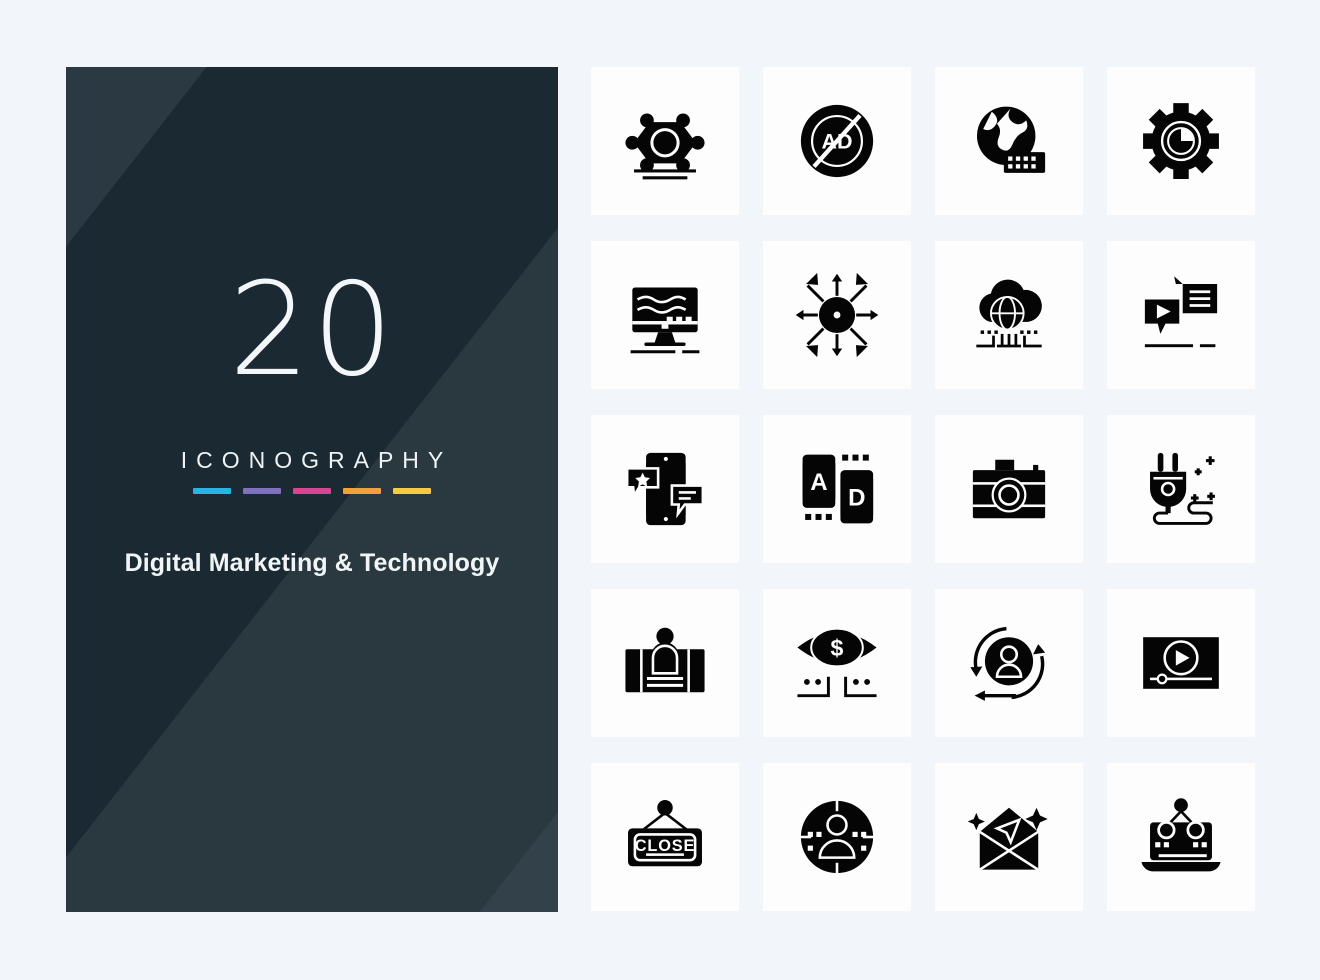 Image resolution: width=1320 pixels, height=980 pixels. I want to click on power-plug-icon, so click(1182, 488).